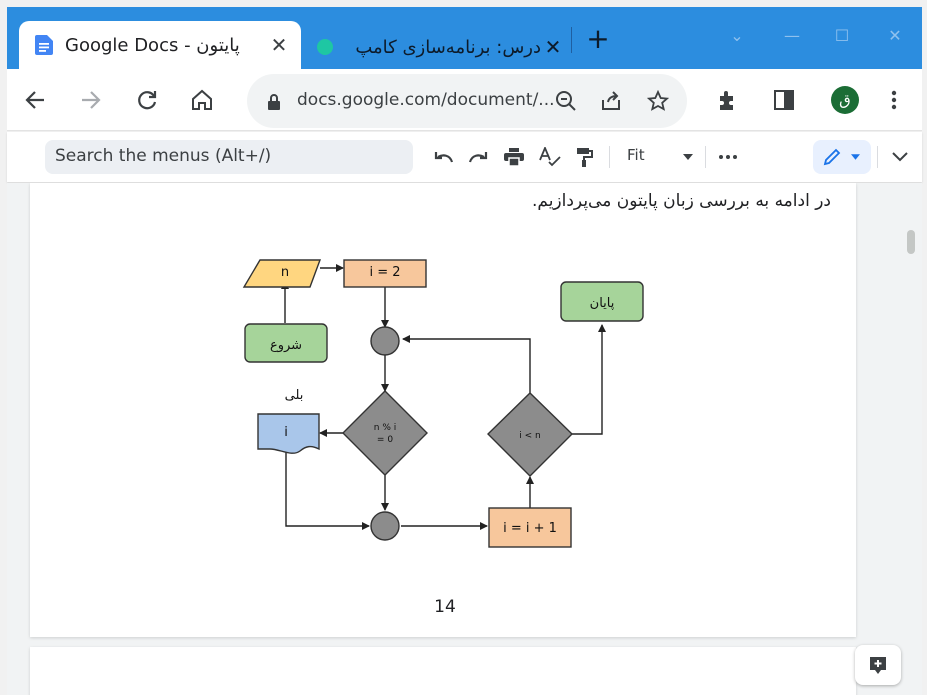  I want to click on edge-output-to-merge, so click(327, 489).